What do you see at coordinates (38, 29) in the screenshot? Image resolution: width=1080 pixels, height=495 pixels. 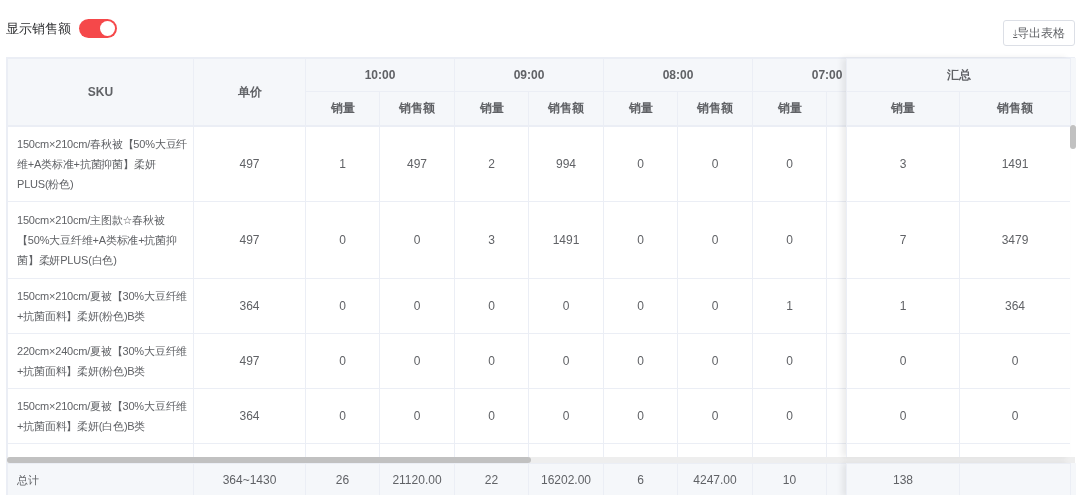 I see `toggle-label: 显示销售额` at bounding box center [38, 29].